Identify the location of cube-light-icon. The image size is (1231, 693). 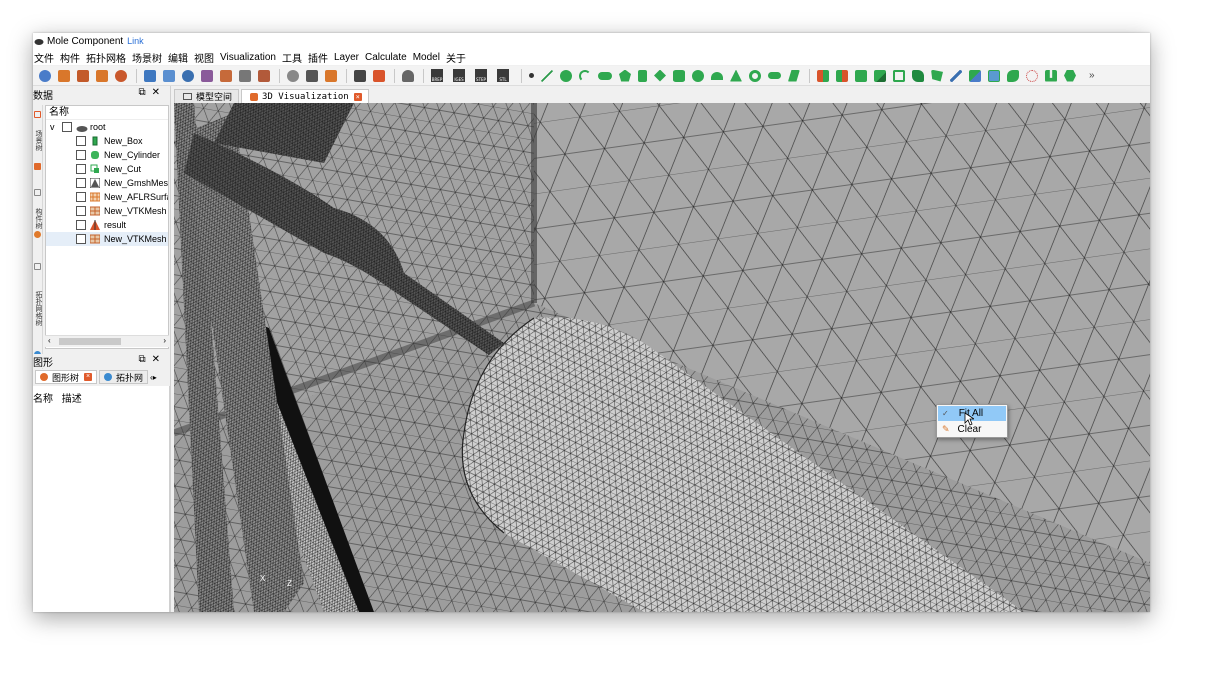
(169, 75).